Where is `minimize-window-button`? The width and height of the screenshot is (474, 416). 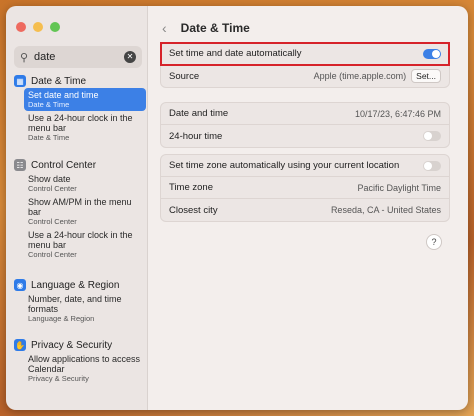
minimize-window-button is located at coordinates (38, 27).